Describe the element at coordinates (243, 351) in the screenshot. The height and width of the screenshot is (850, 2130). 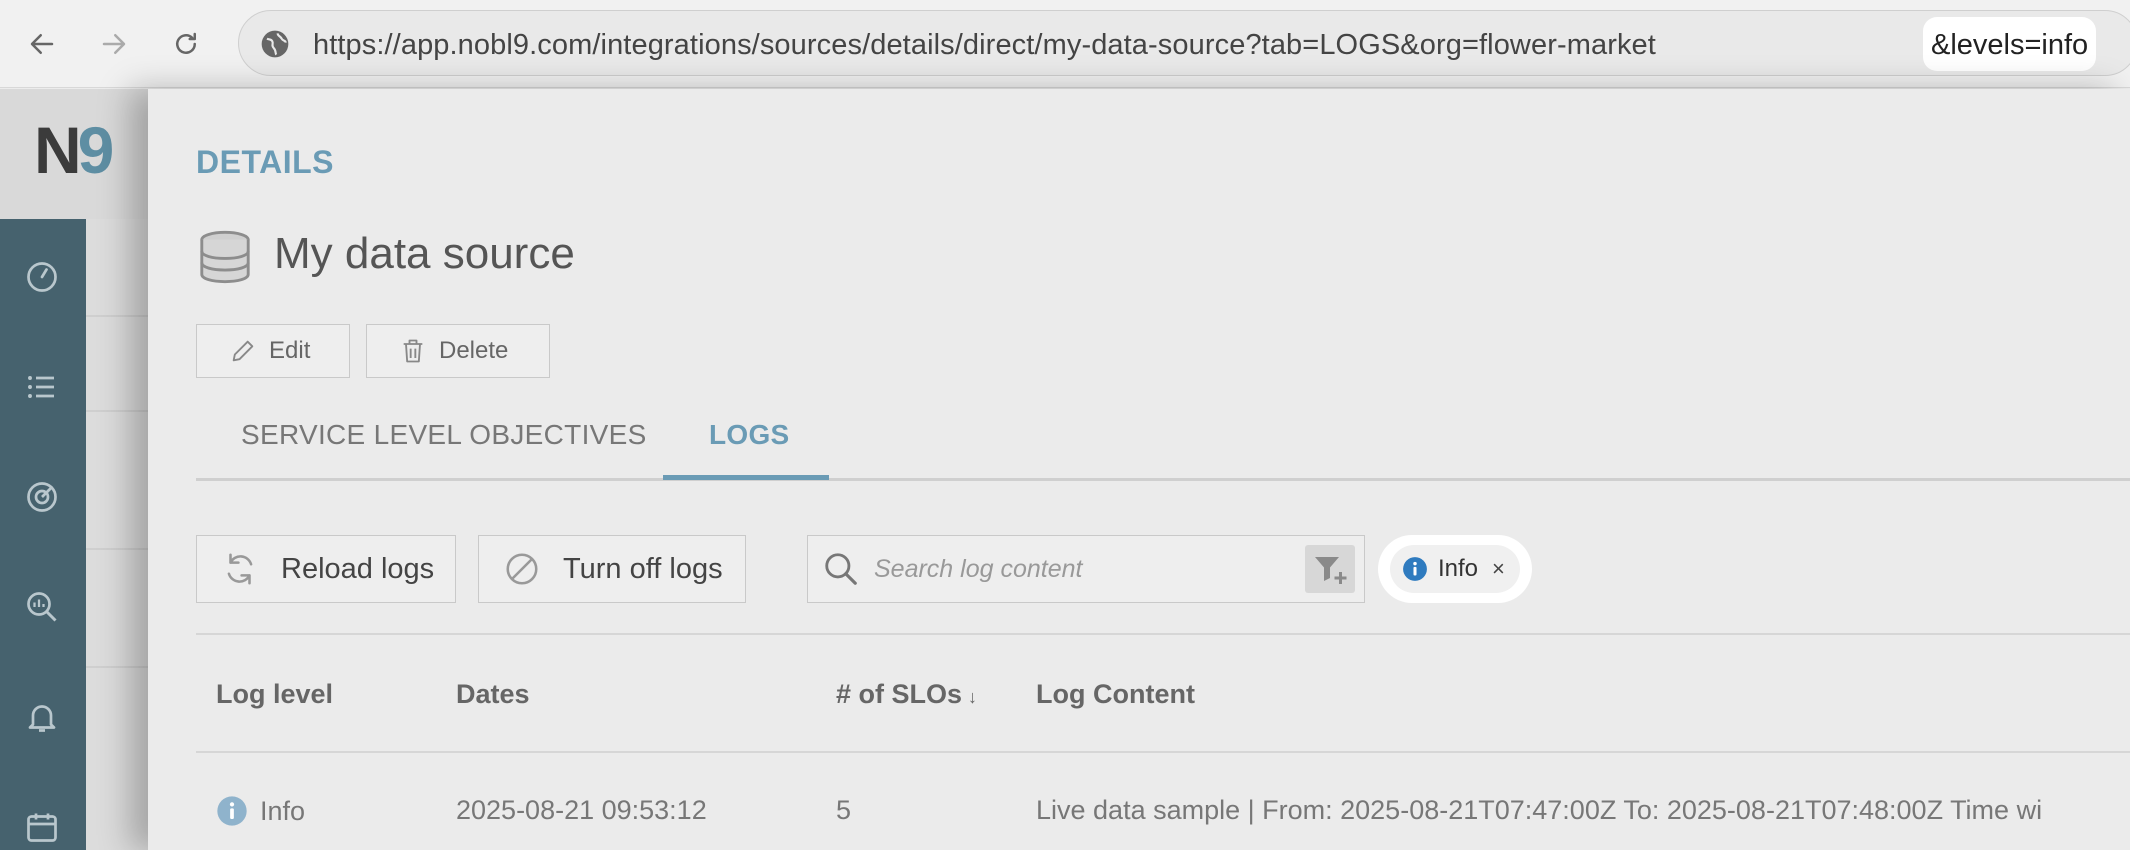
I see `pencil-icon` at that location.